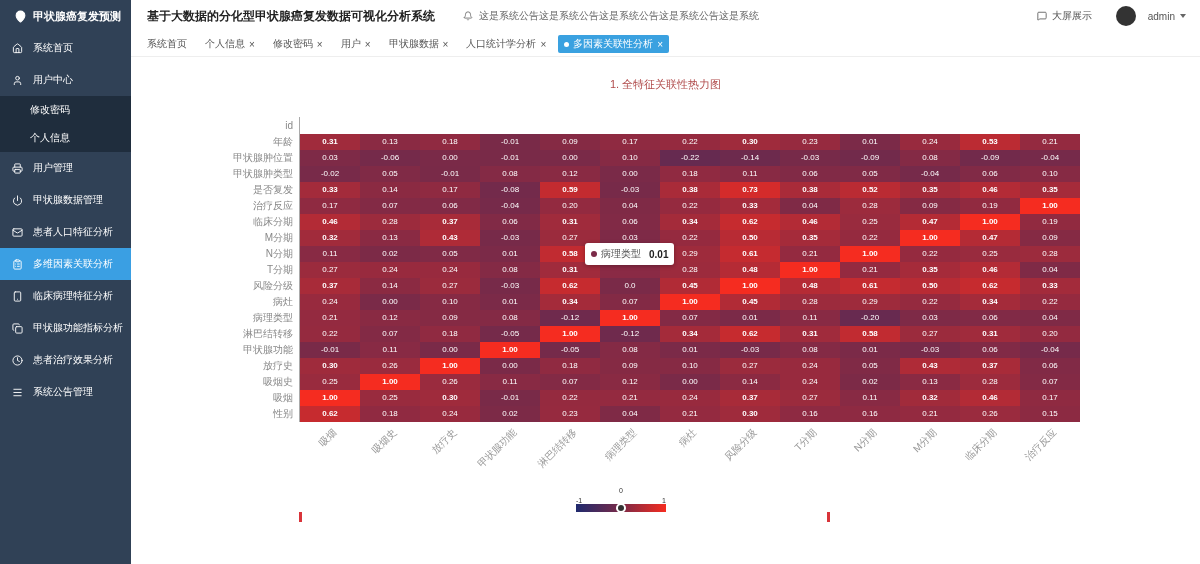  Describe the element at coordinates (450, 222) in the screenshot. I see `heatmap-cell: 0.37` at that location.